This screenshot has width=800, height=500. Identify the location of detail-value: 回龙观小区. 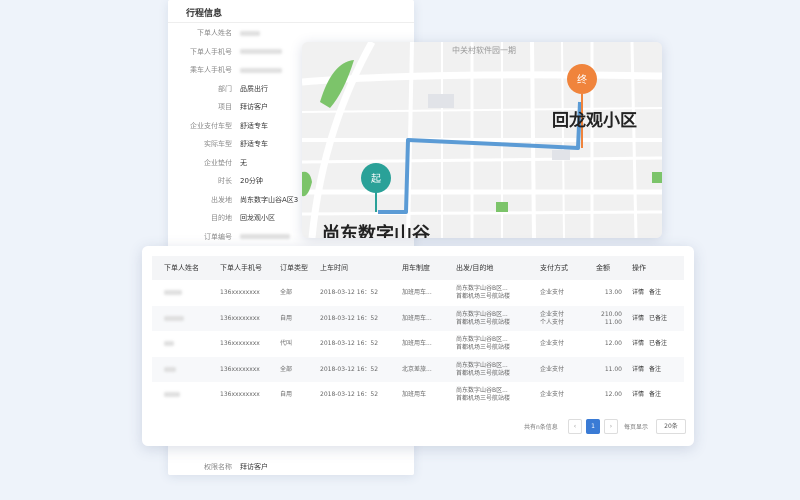
(257, 218).